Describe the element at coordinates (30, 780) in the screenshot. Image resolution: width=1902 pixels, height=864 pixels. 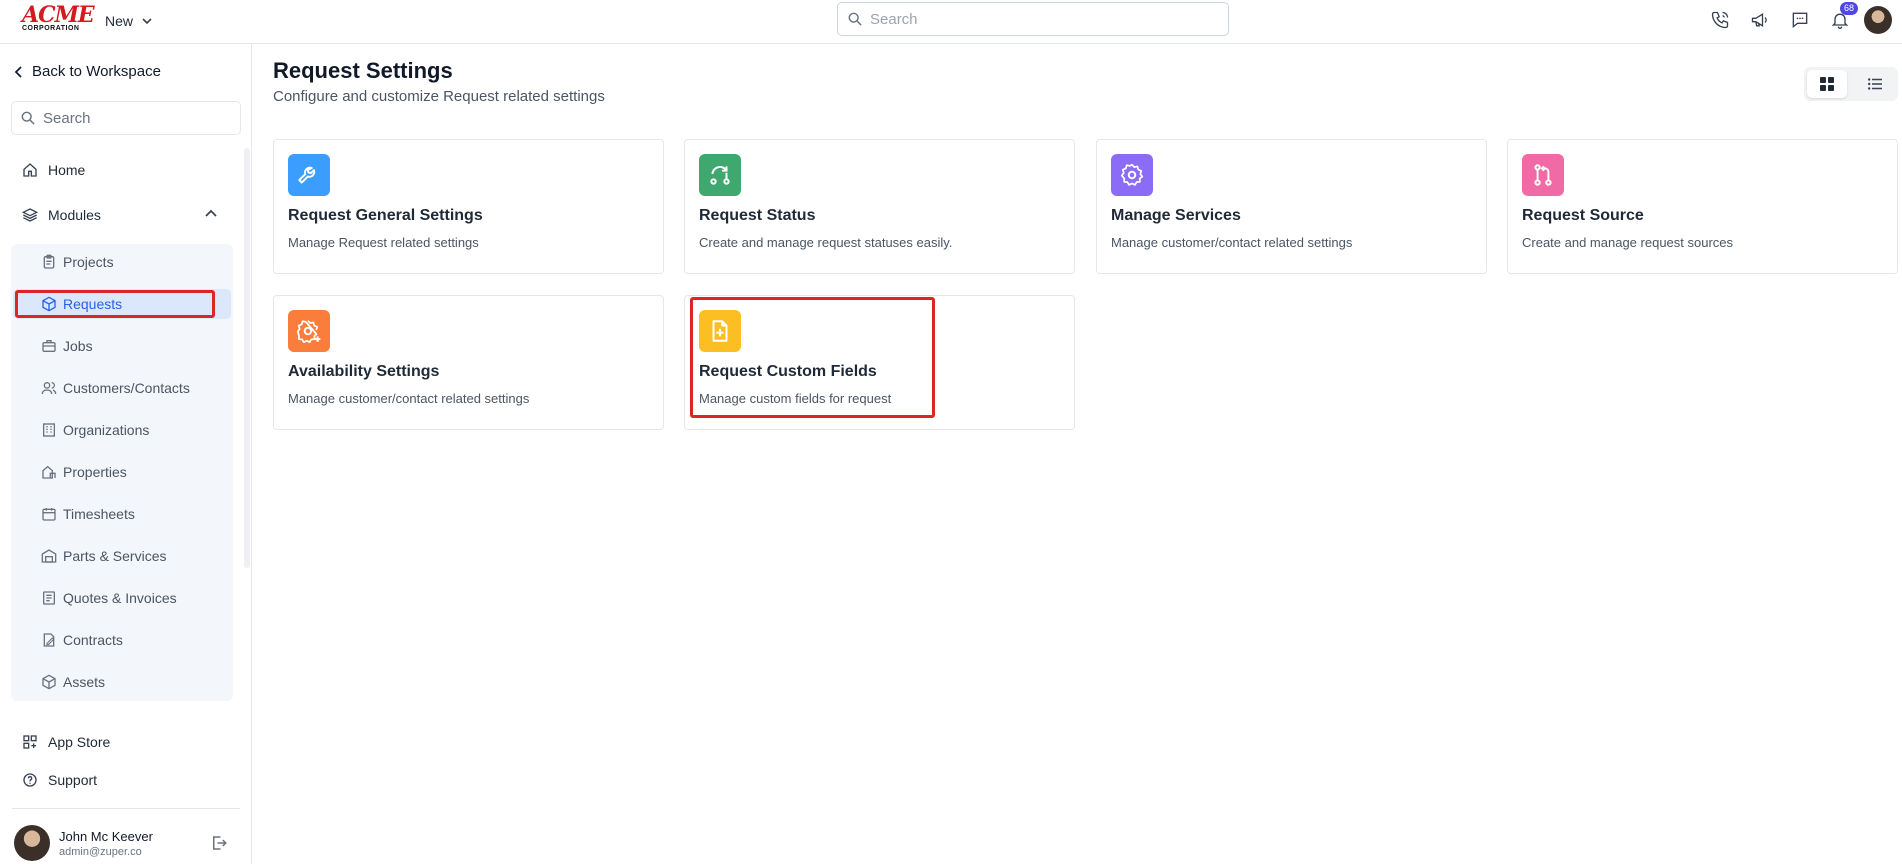
I see `help-circle-icon` at that location.